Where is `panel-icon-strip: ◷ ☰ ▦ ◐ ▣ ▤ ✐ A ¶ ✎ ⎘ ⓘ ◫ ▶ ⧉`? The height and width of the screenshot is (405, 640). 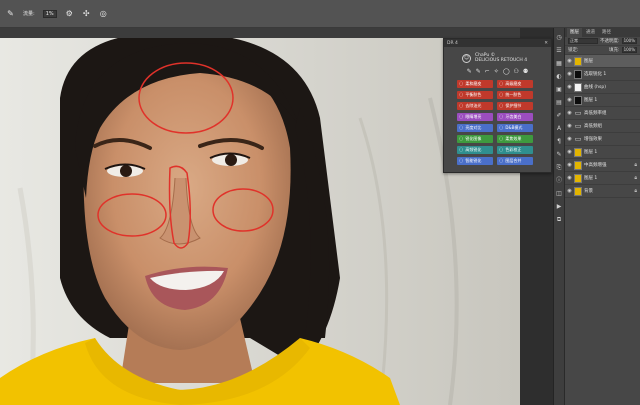
panel-icon-strip: ◷ ☰ ▦ ◐ ▣ ▤ ✐ A ¶ ✎ ⎘ ⓘ ◫ ▶ ⧉ is located at coordinates (558, 216).